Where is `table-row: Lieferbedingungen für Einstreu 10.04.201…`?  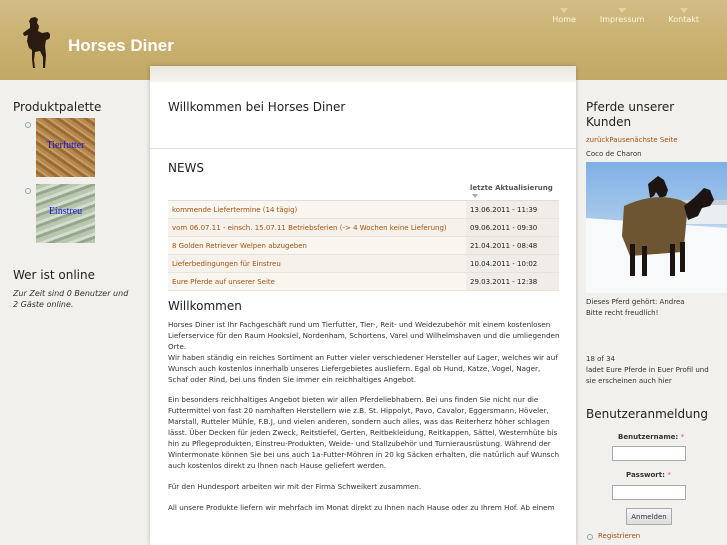 table-row: Lieferbedingungen für Einstreu 10.04.201… is located at coordinates (363, 263).